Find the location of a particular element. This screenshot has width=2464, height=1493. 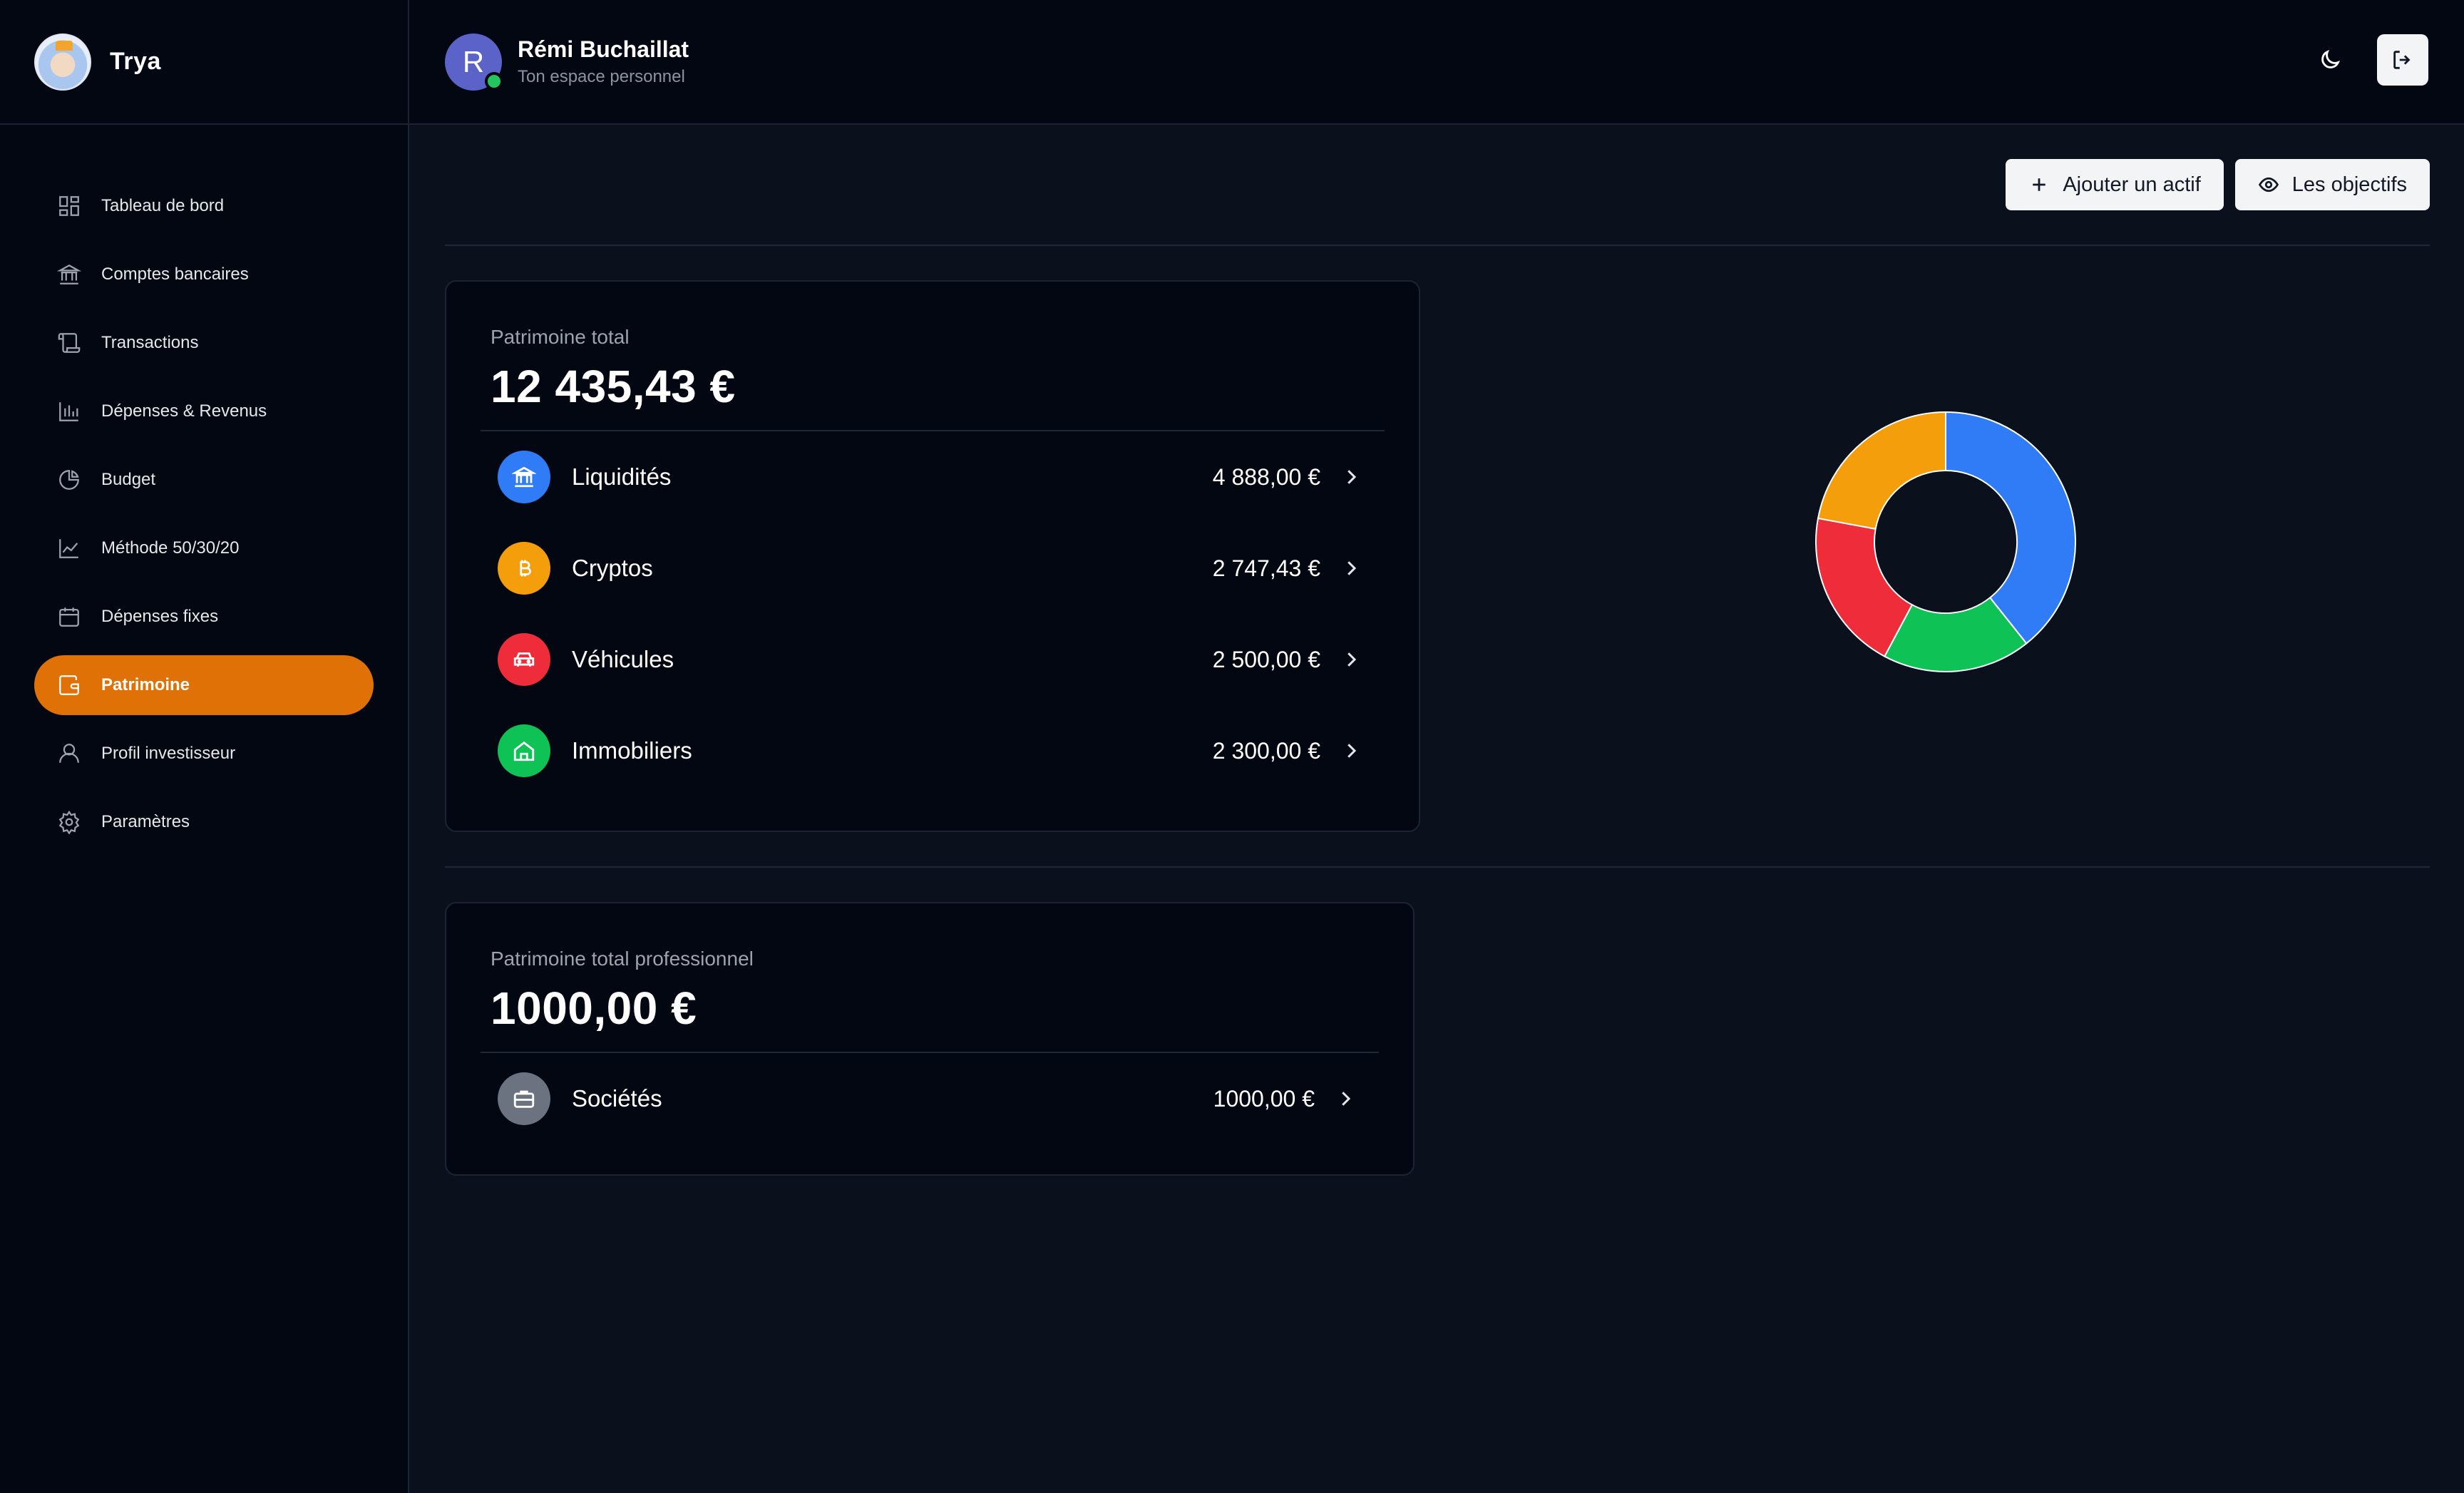

asset-name: Cryptos is located at coordinates (612, 568).